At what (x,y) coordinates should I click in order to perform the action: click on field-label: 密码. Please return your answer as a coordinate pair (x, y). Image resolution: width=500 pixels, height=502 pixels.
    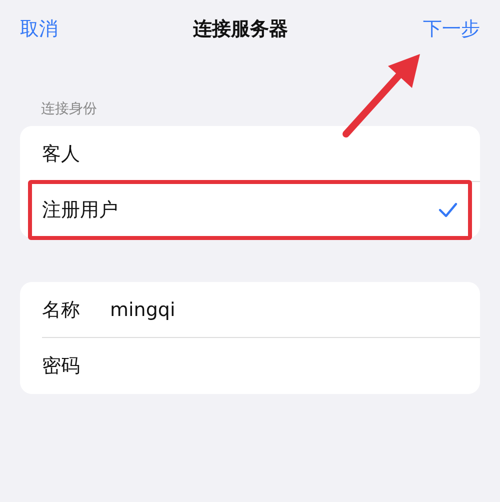
    Looking at the image, I should click on (61, 366).